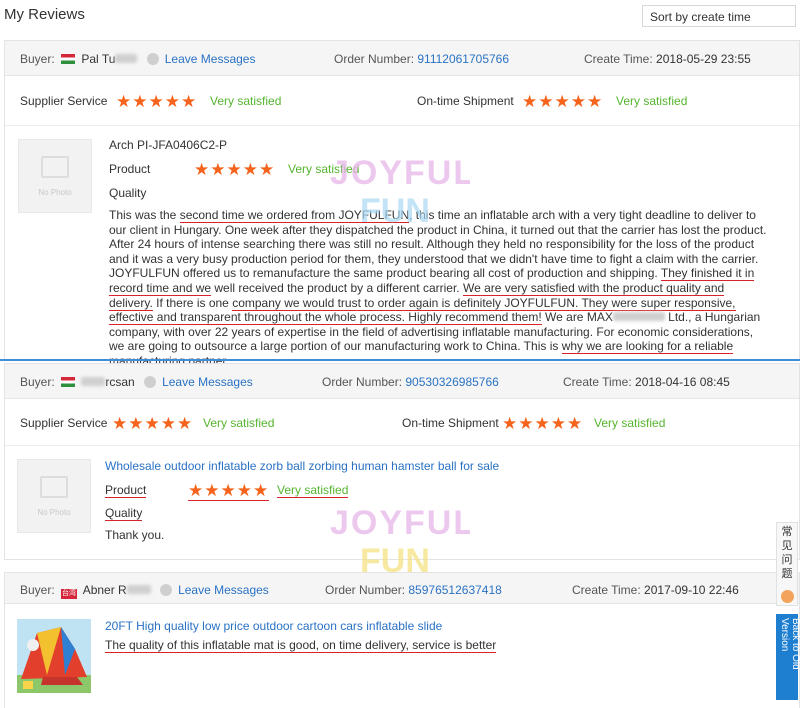 The height and width of the screenshot is (708, 800). Describe the element at coordinates (120, 382) in the screenshot. I see `buyer-name: rcsan` at that location.